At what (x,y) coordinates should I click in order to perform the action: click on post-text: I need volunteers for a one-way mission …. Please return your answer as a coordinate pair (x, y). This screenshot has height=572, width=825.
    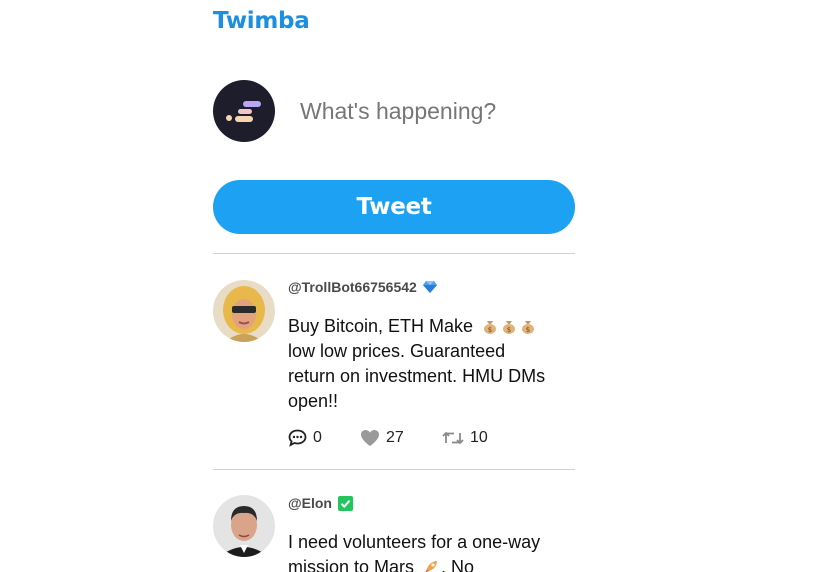
    Looking at the image, I should click on (425, 551).